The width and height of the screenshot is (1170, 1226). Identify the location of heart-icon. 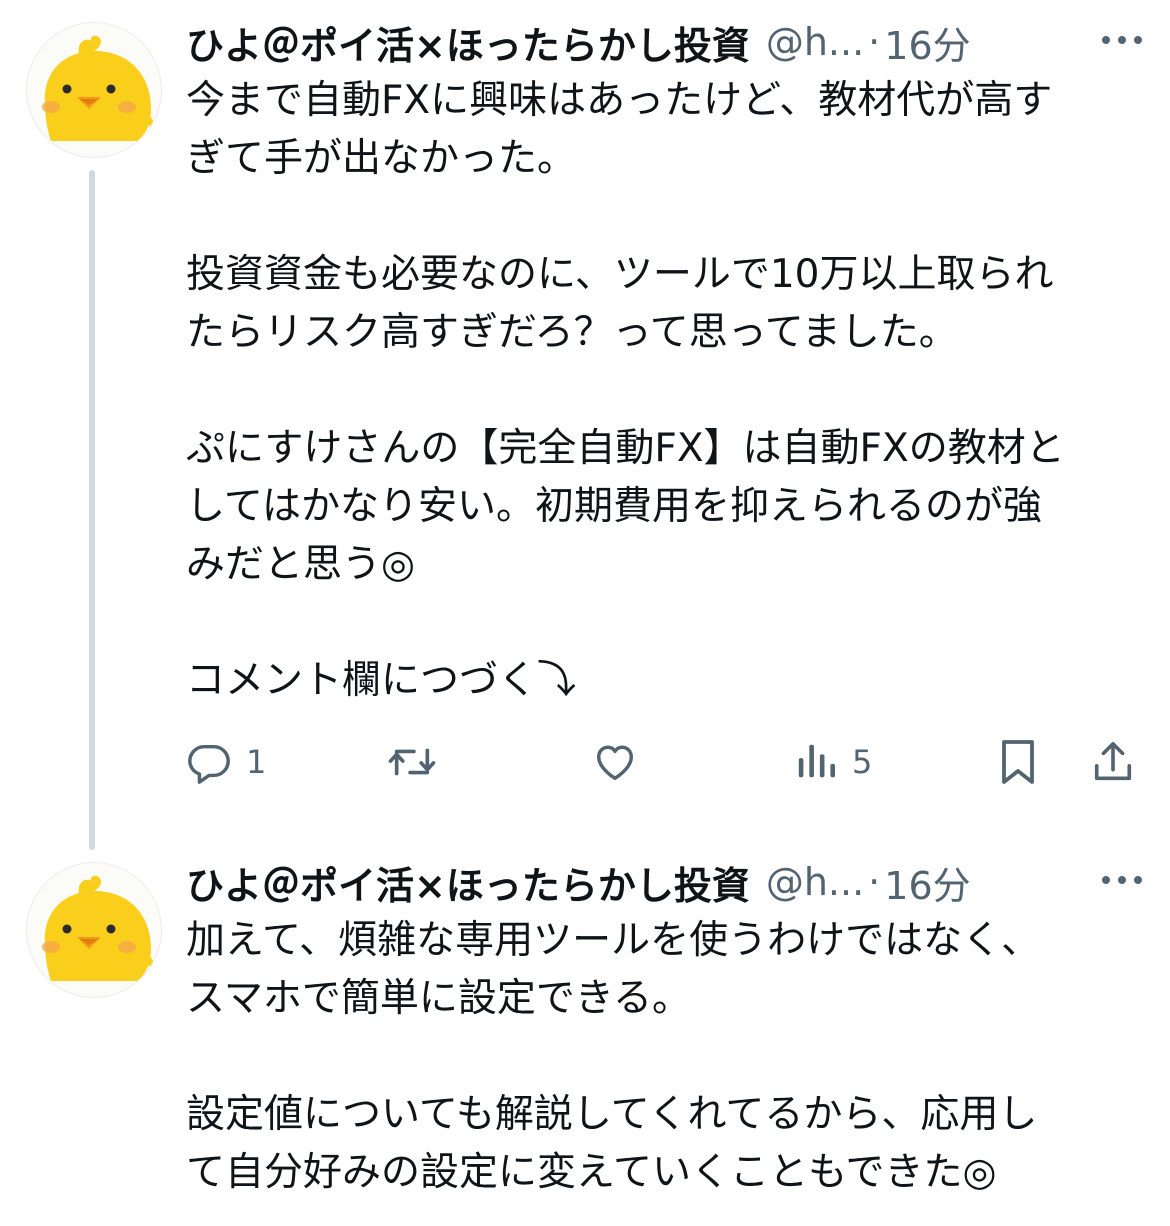
(615, 763).